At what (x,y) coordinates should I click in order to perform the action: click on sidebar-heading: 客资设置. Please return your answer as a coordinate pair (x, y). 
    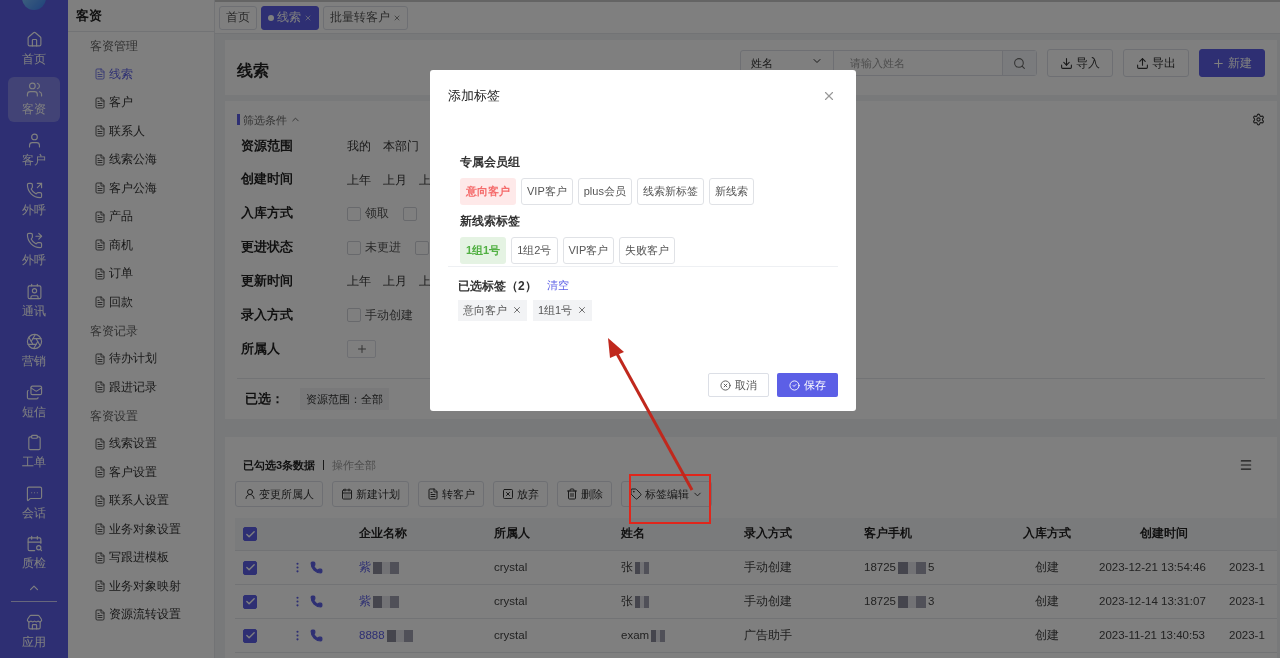
    Looking at the image, I should click on (114, 416).